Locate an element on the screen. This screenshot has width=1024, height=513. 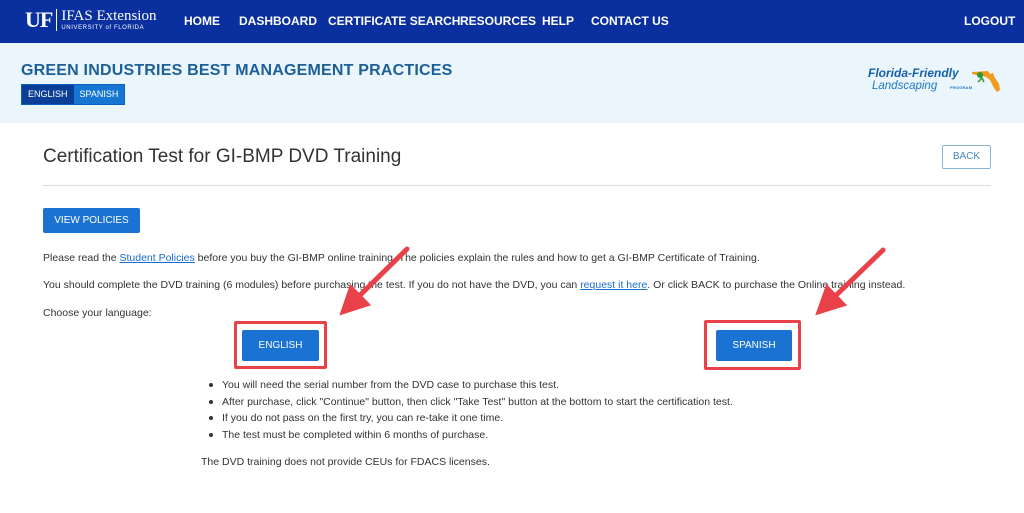
spanish-test-button: SPANISH is located at coordinates (754, 345).